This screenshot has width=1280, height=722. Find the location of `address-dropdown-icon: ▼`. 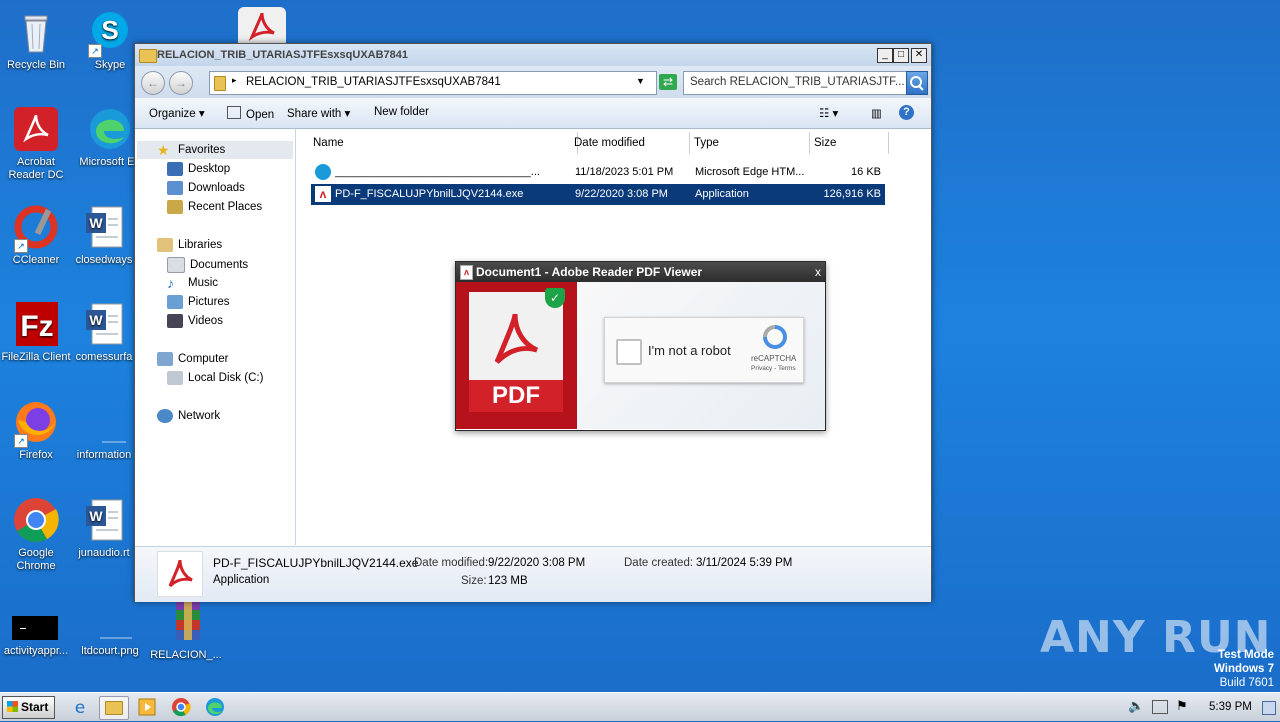

address-dropdown-icon: ▼ is located at coordinates (640, 81).